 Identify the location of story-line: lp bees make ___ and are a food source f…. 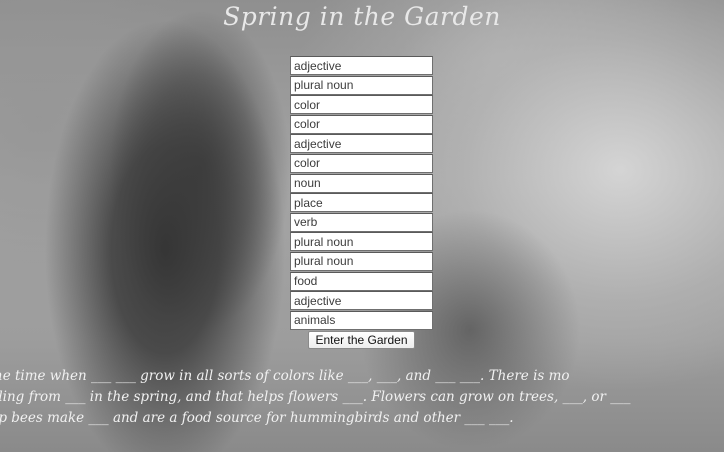
(257, 418).